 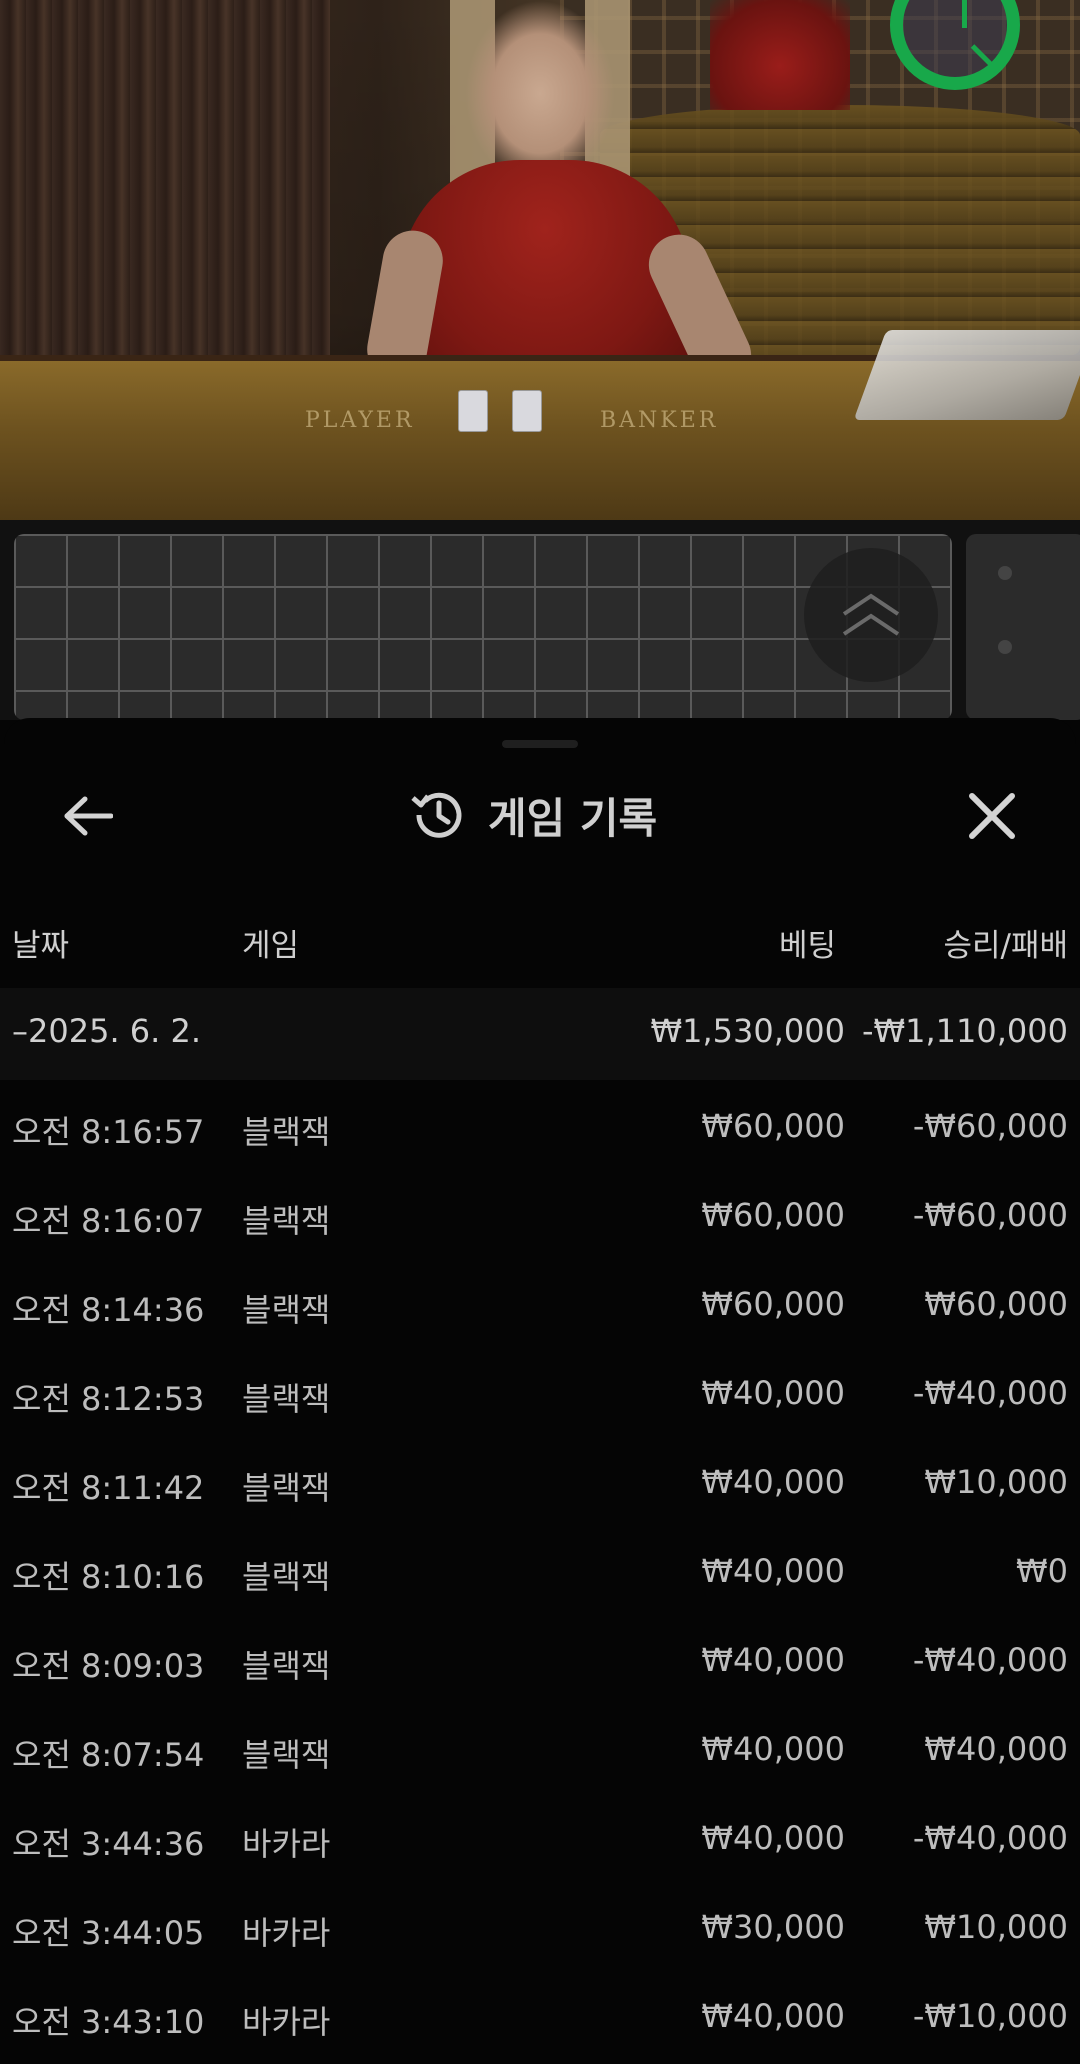 What do you see at coordinates (436, 815) in the screenshot?
I see `history-clock-icon` at bounding box center [436, 815].